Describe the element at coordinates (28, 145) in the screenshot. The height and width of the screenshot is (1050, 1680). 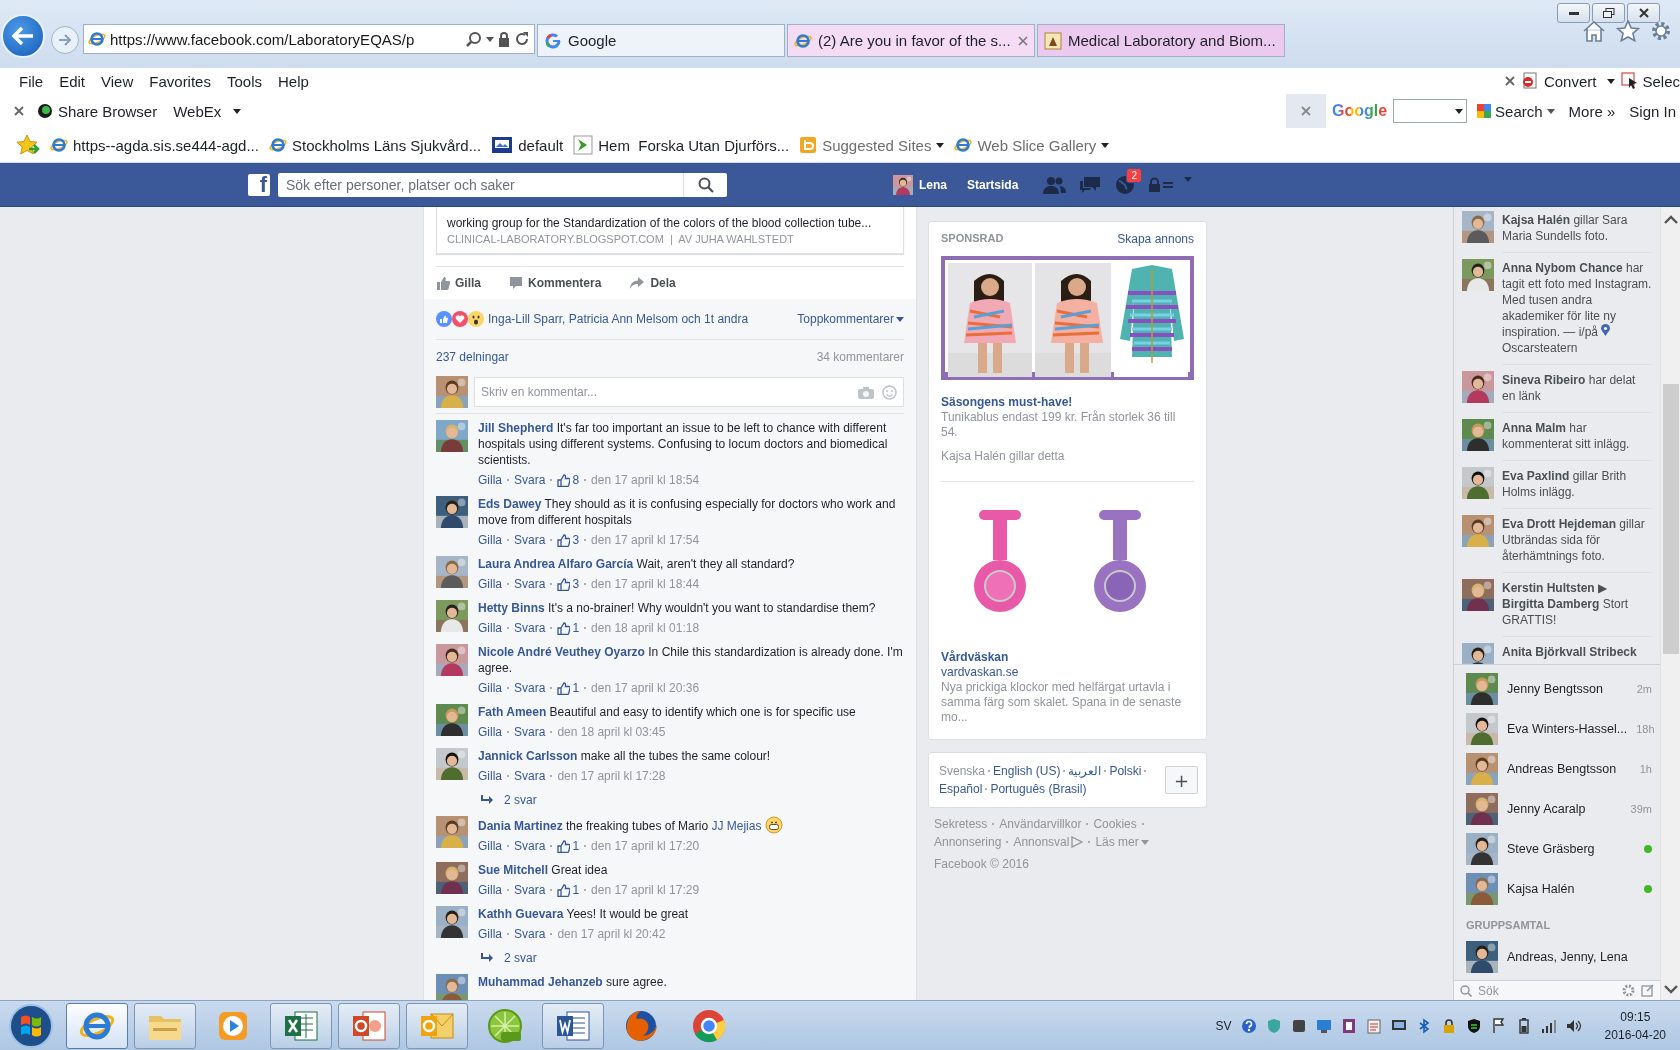
I see `favorites-icon` at that location.